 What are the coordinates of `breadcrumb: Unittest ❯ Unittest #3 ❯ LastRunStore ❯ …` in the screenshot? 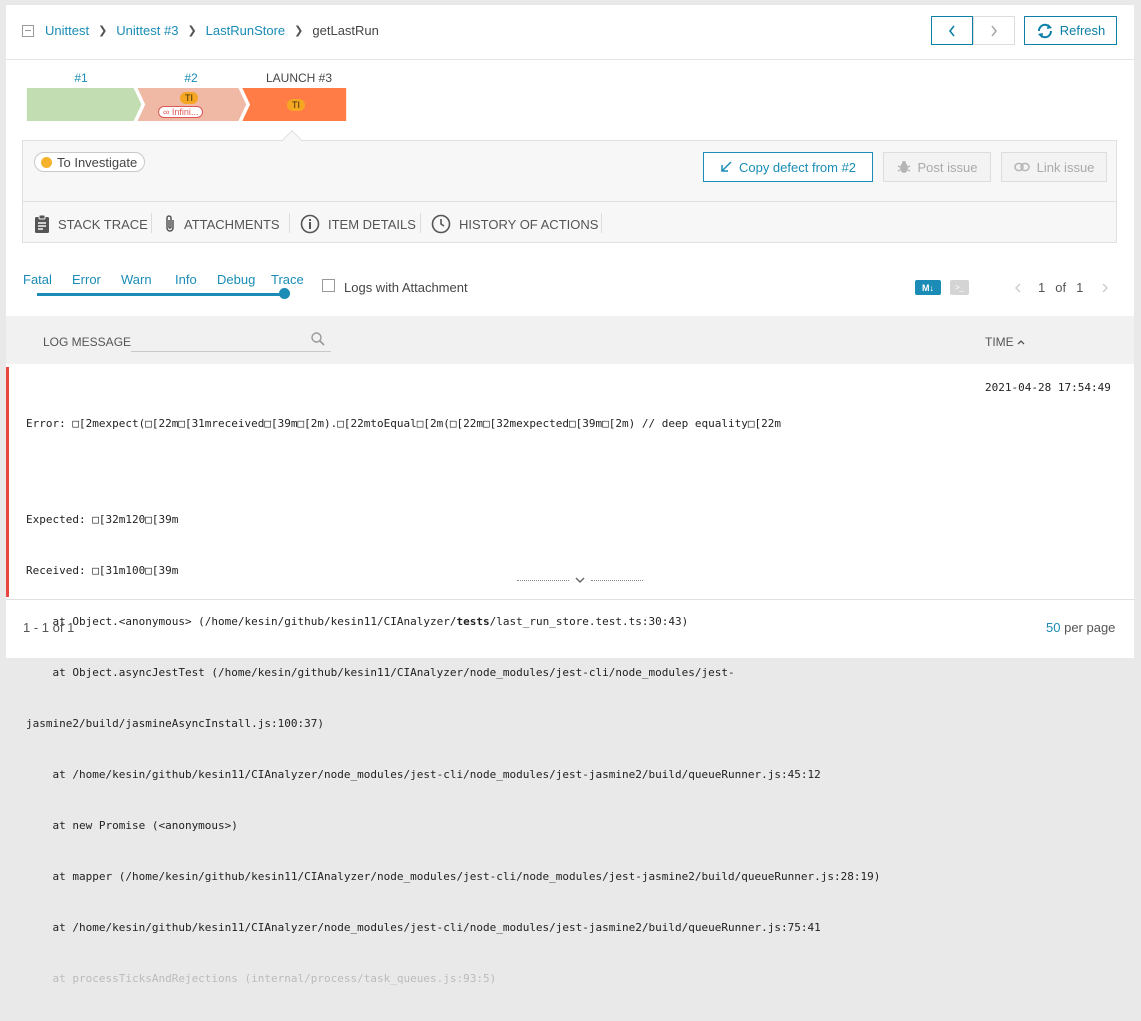 It's located at (212, 30).